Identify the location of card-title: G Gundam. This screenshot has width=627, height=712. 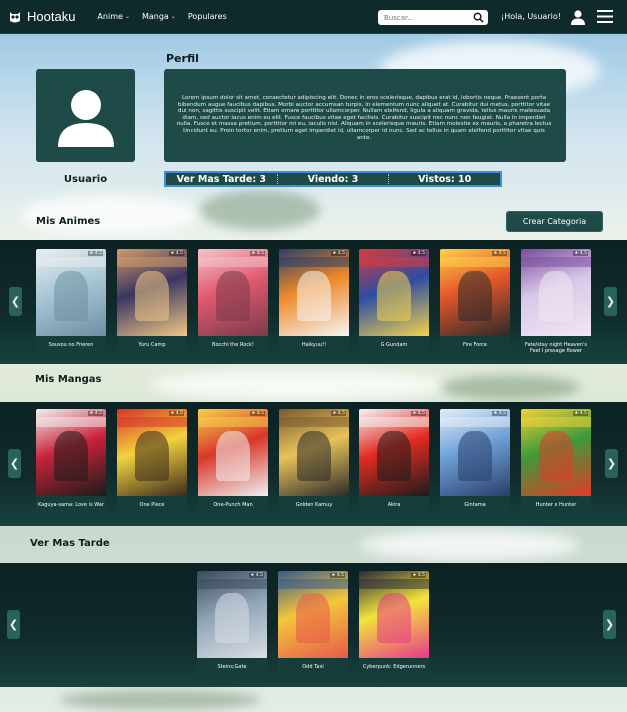
(394, 345).